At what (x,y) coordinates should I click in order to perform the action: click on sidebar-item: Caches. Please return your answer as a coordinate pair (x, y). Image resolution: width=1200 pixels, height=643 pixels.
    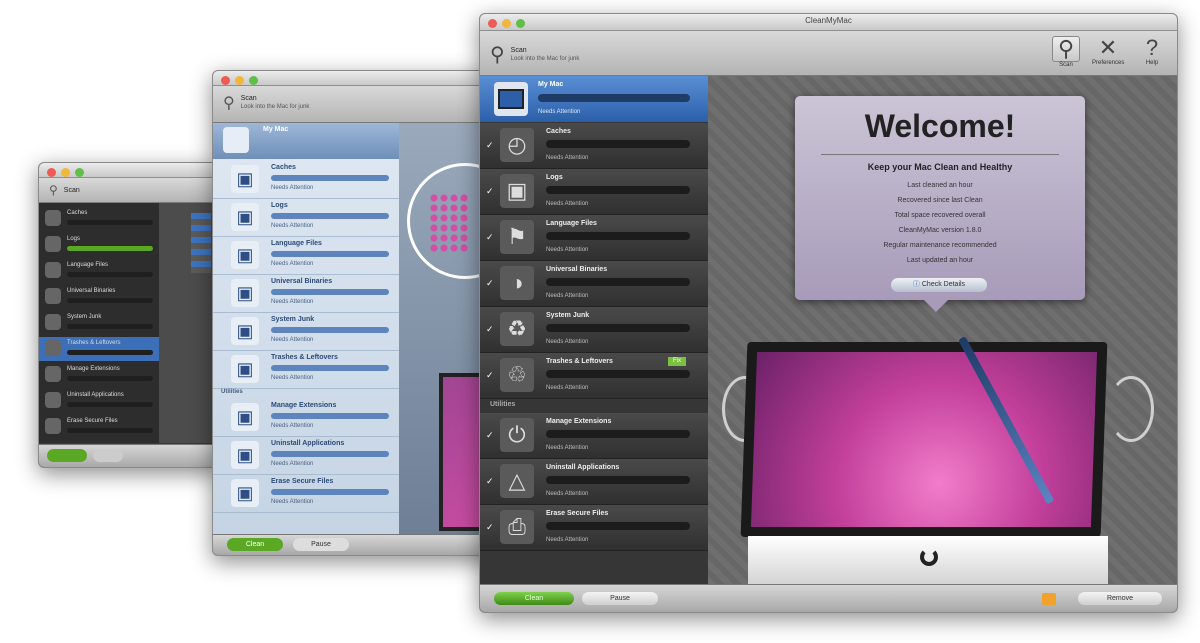
    Looking at the image, I should click on (99, 219).